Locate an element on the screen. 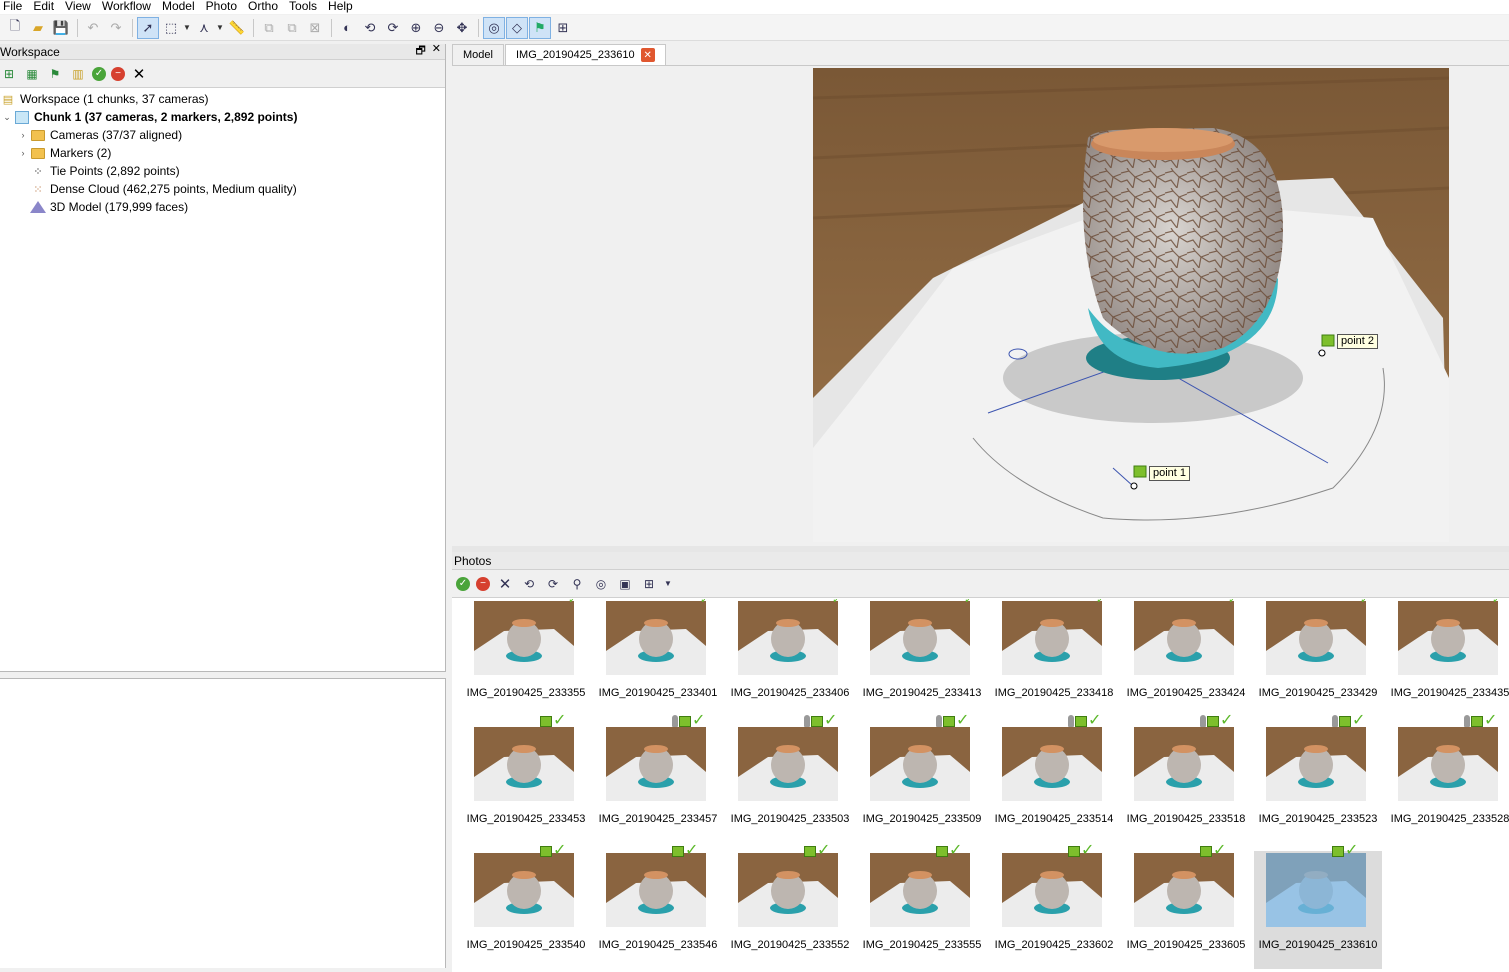  open-folder-icon: ▰ is located at coordinates (38, 28).